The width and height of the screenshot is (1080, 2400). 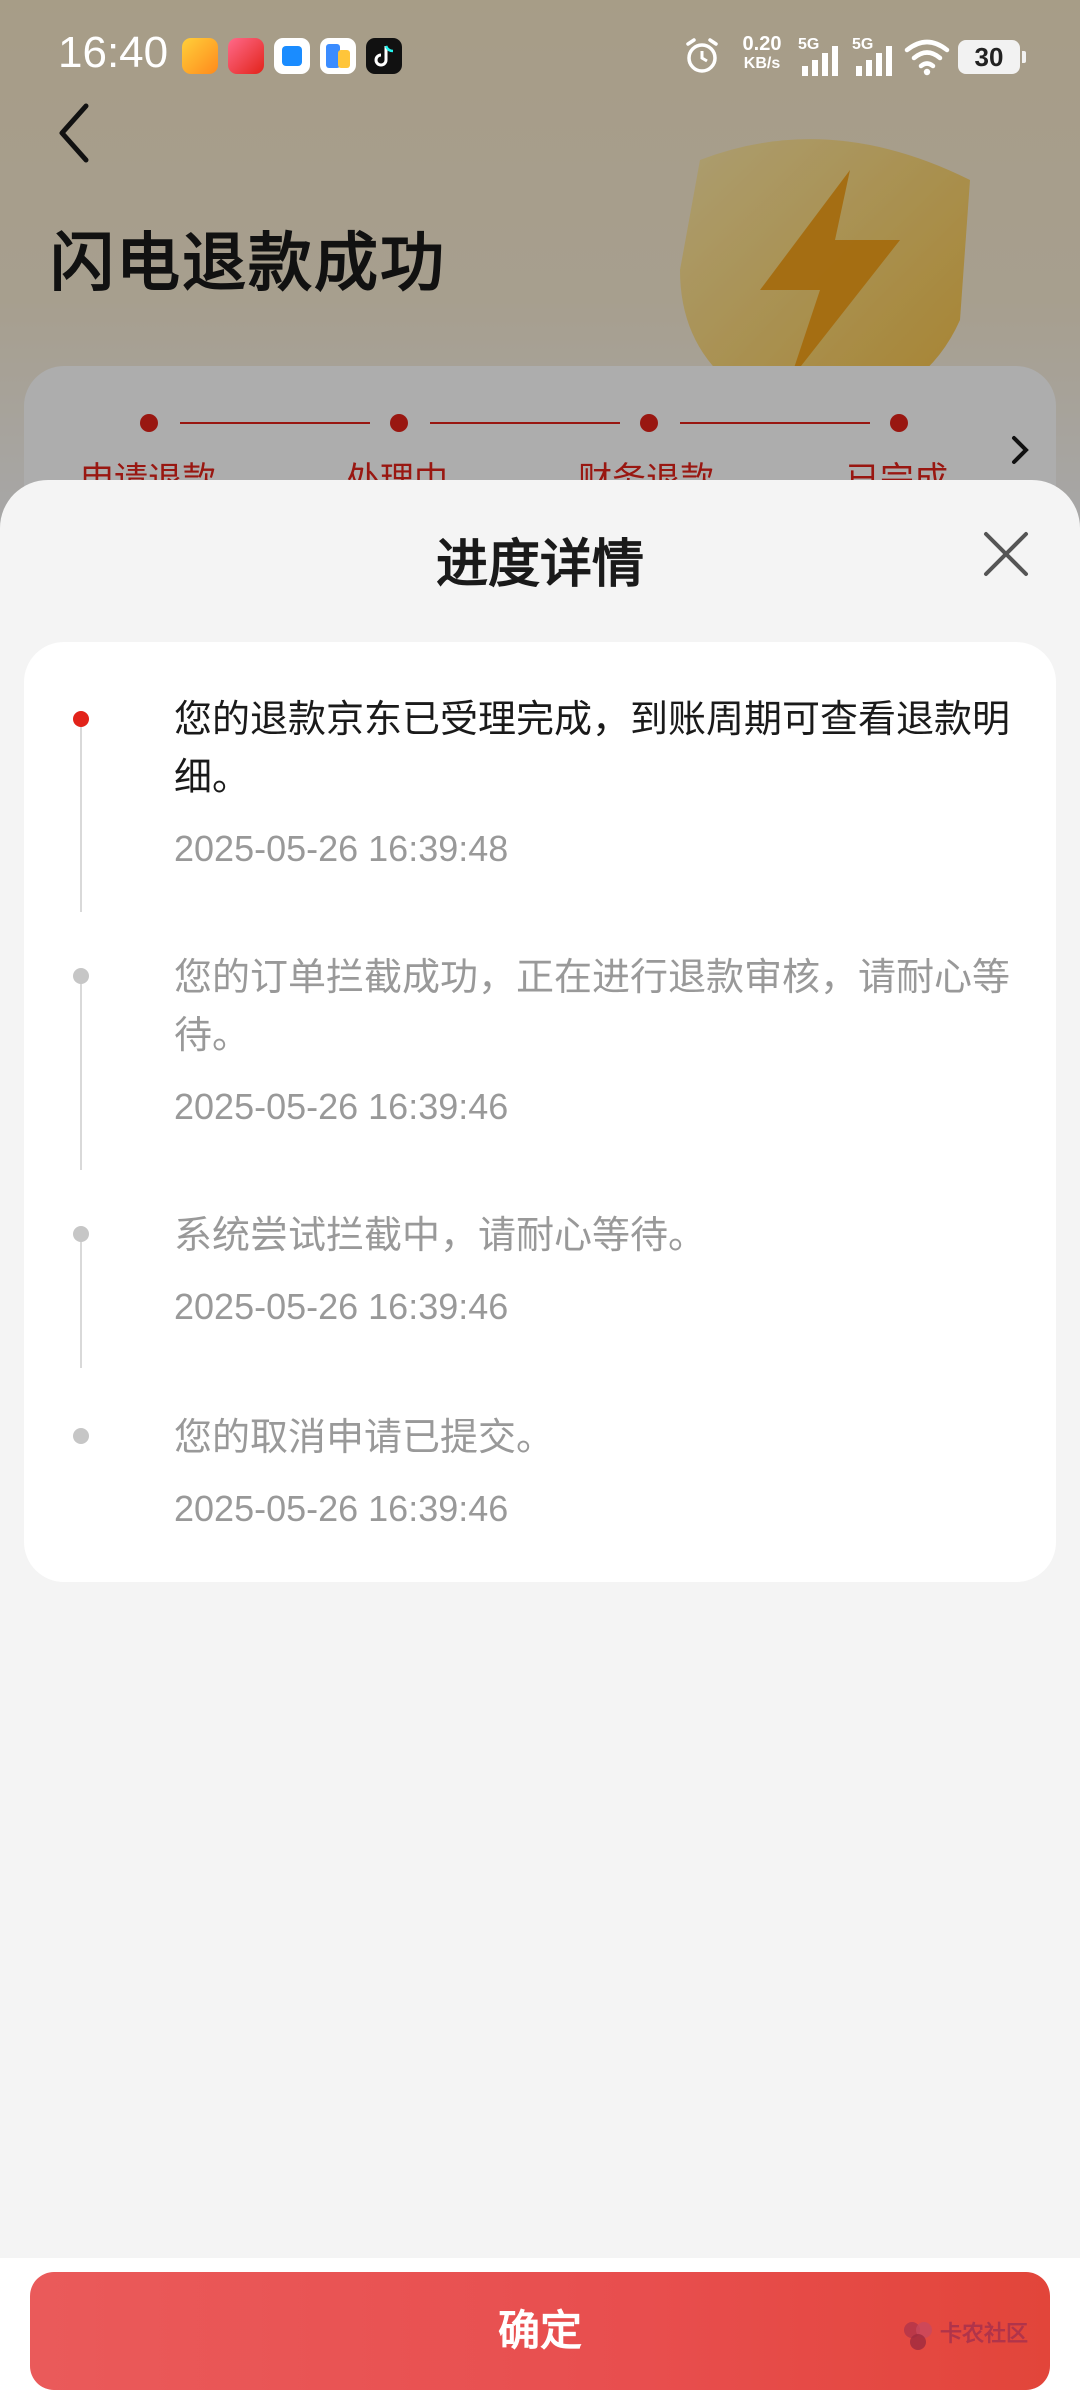 I want to click on watermark-text: 卡农社区, so click(x=984, y=2334).